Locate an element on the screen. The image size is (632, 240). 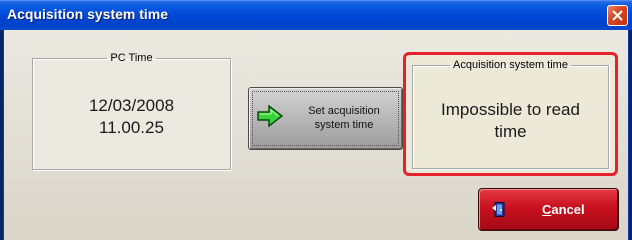
cancel-button: Cancel is located at coordinates (548, 209).